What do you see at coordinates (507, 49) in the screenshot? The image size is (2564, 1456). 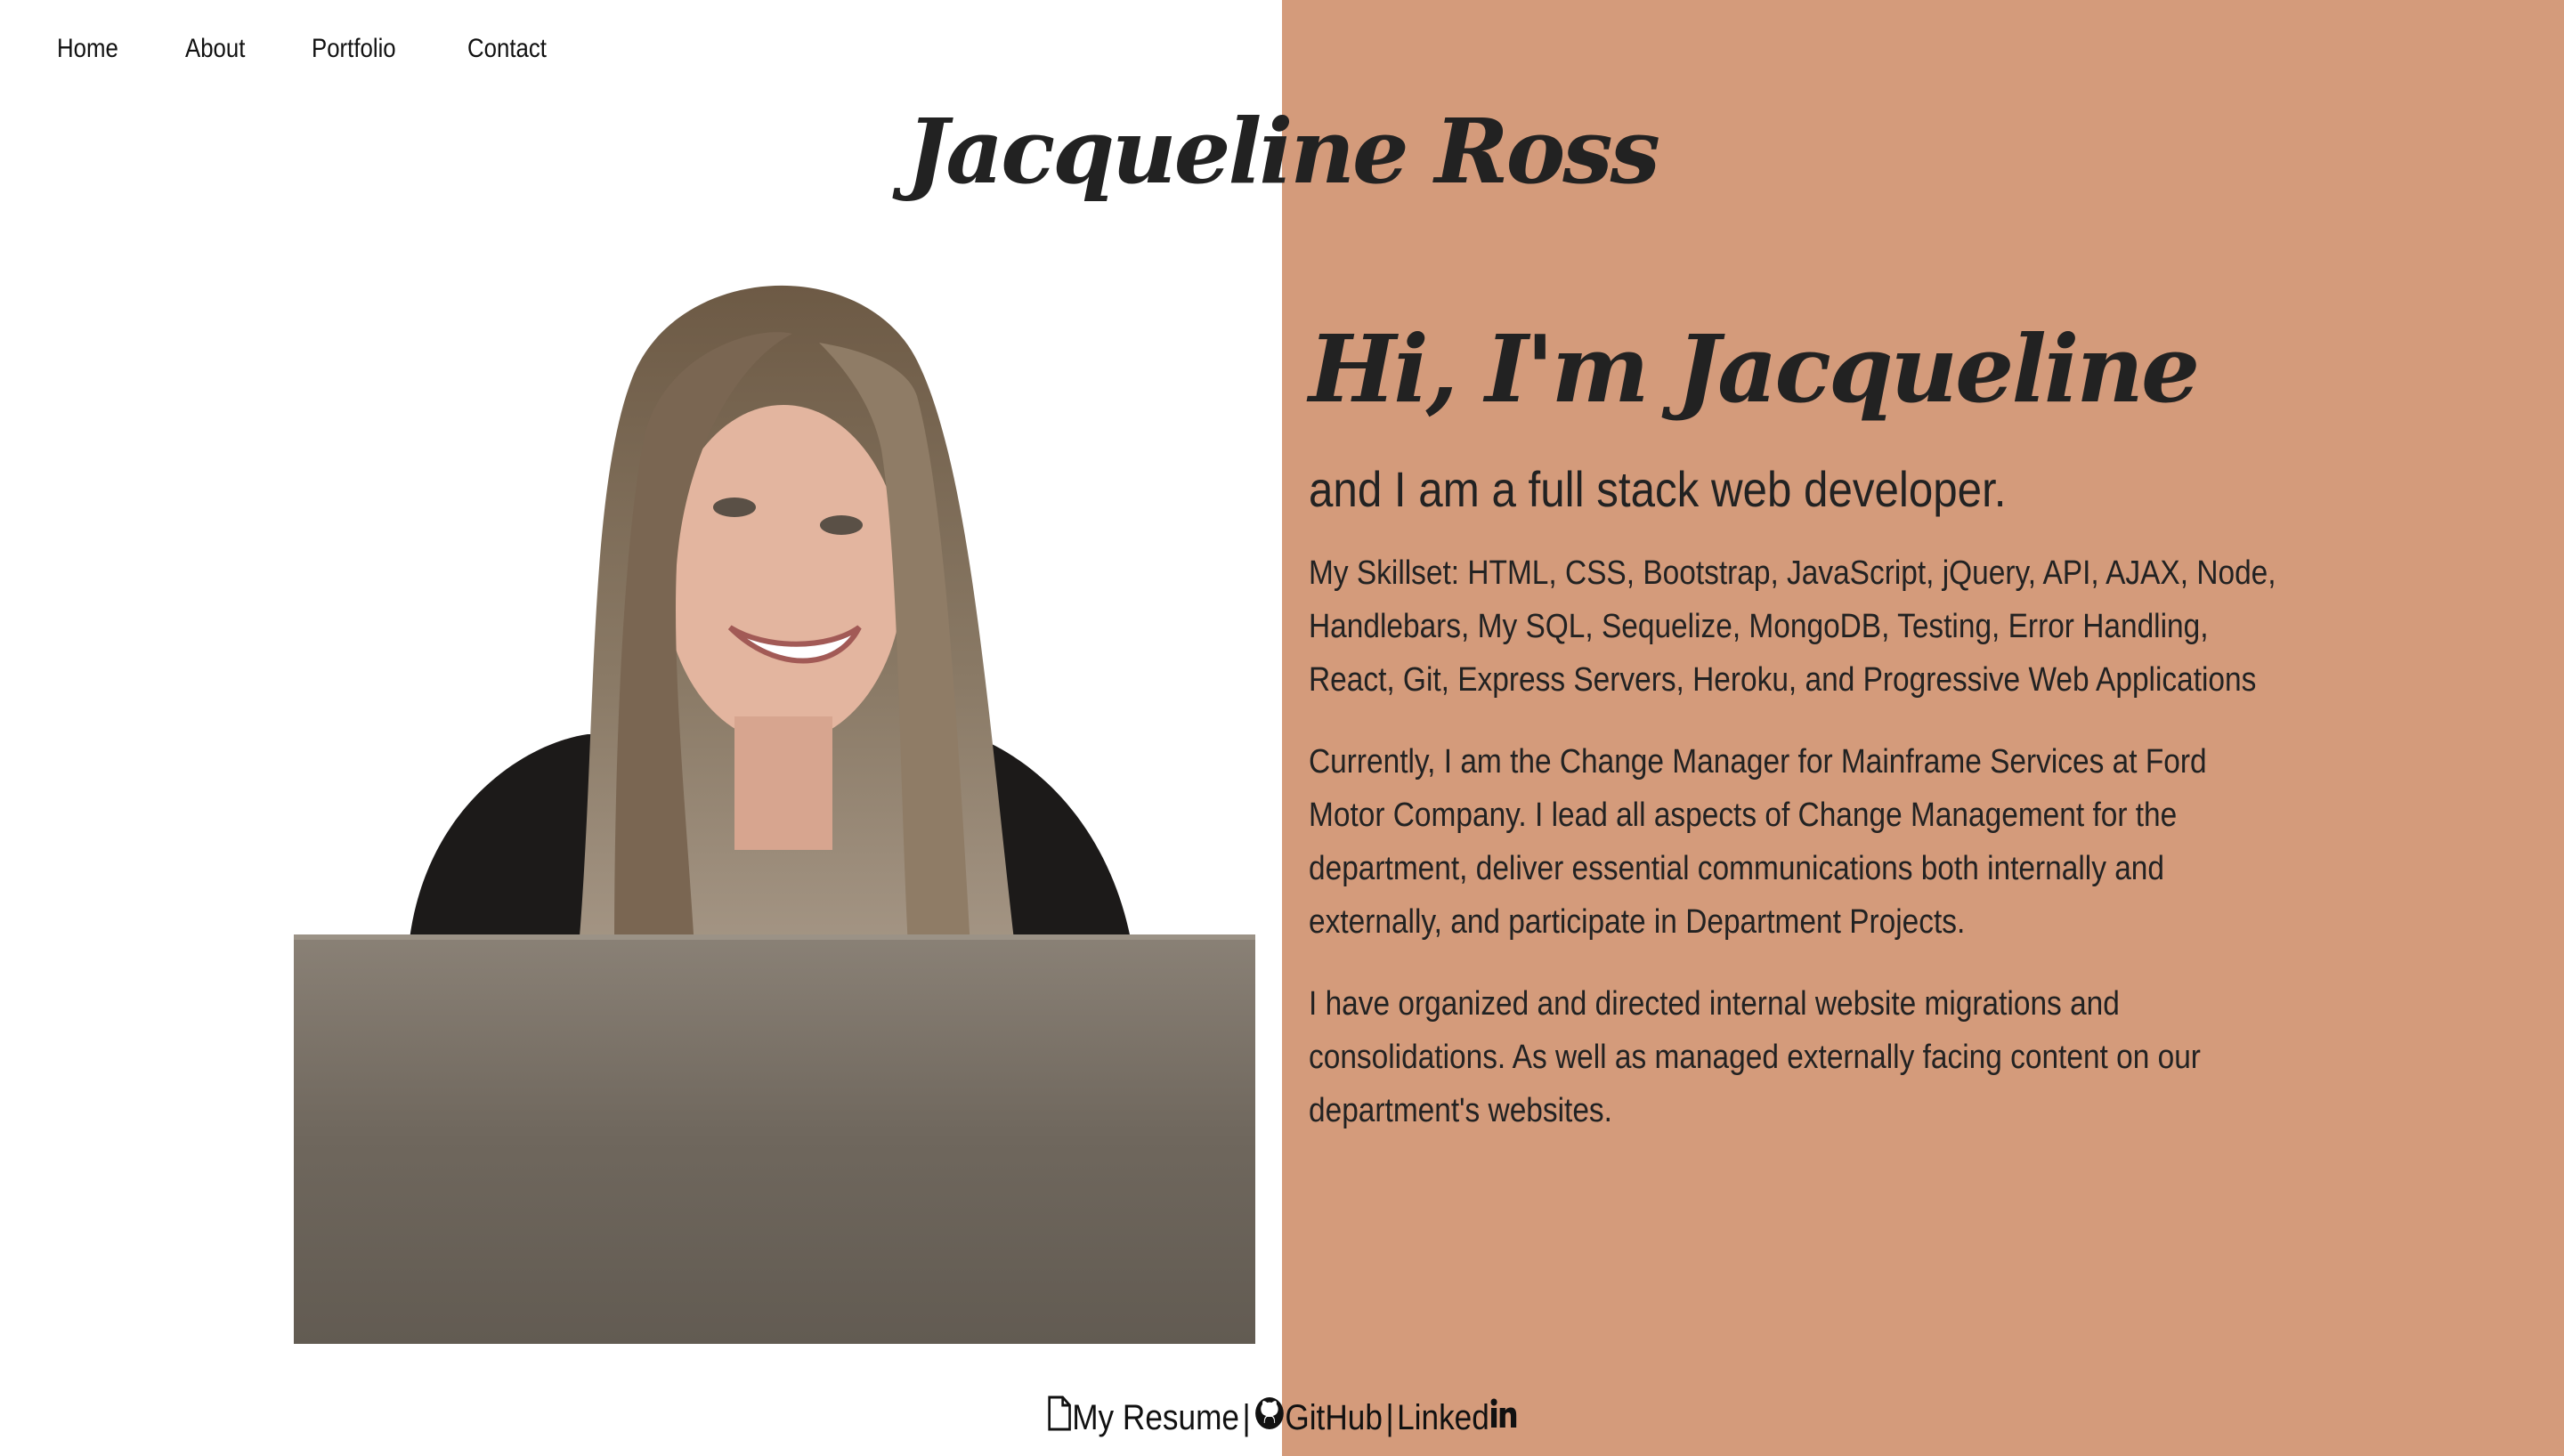 I see `nav-contact: Contact` at bounding box center [507, 49].